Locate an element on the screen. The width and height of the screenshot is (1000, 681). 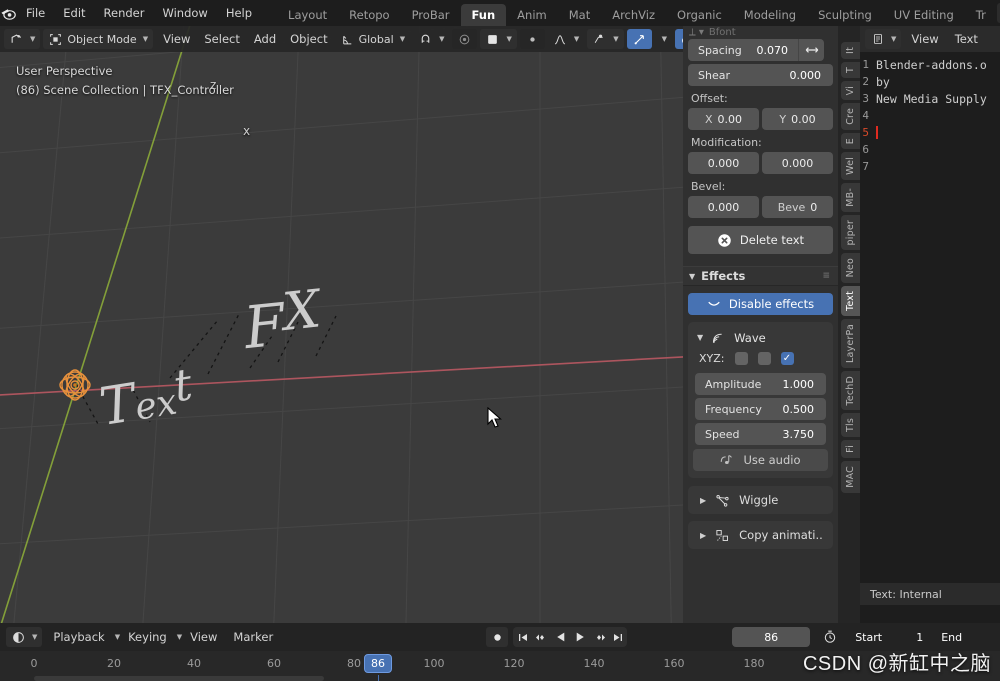
bevel-resolution-field: Beve 0 is located at coordinates (797, 207).